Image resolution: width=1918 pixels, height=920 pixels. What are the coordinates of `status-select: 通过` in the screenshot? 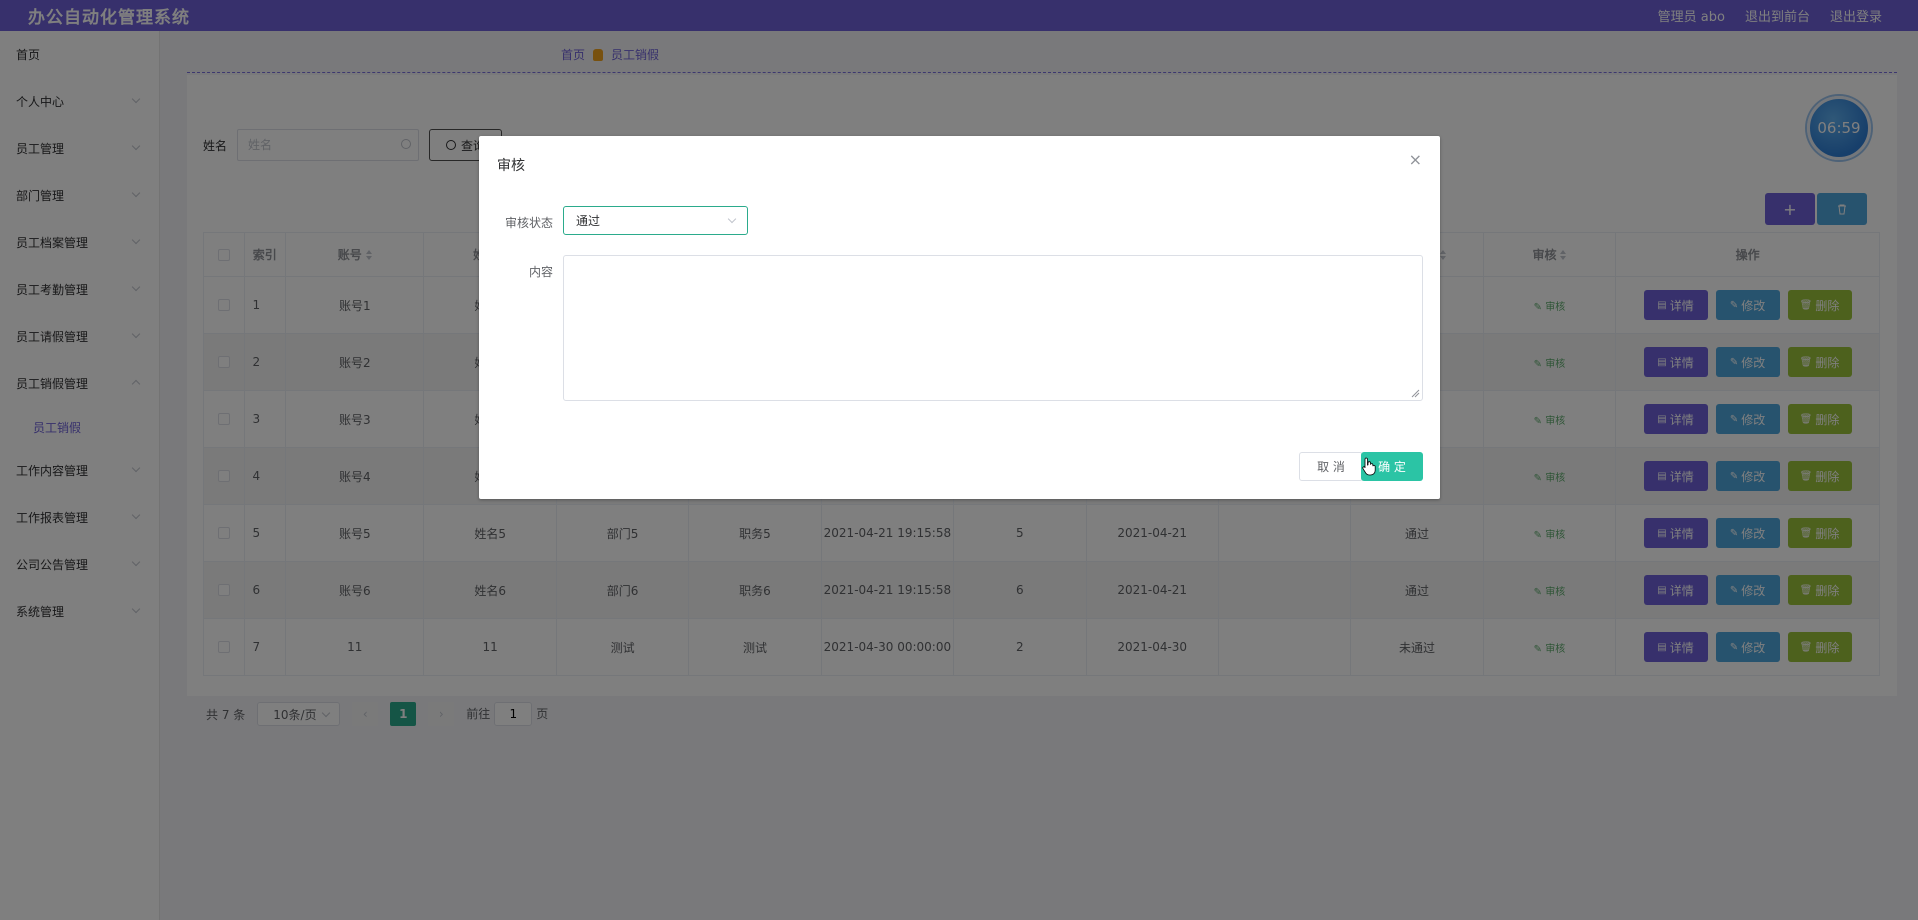 It's located at (655, 220).